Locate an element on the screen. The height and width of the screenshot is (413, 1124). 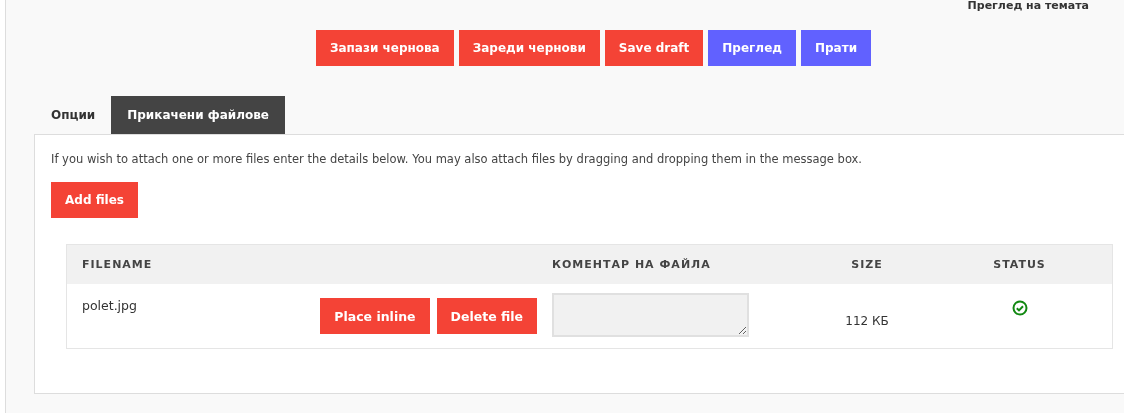
topic-preview-link: Преглед на темата is located at coordinates (1028, 6).